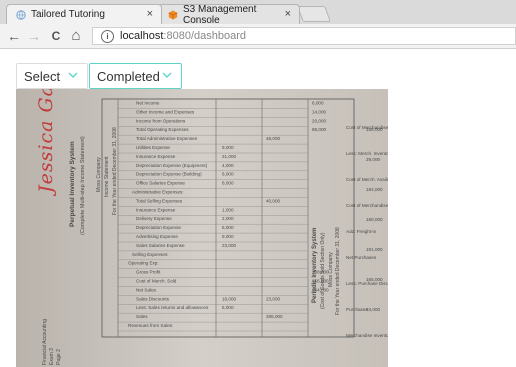 This screenshot has height=367, width=516. What do you see at coordinates (142, 316) in the screenshot?
I see `statement-line: Sales` at bounding box center [142, 316].